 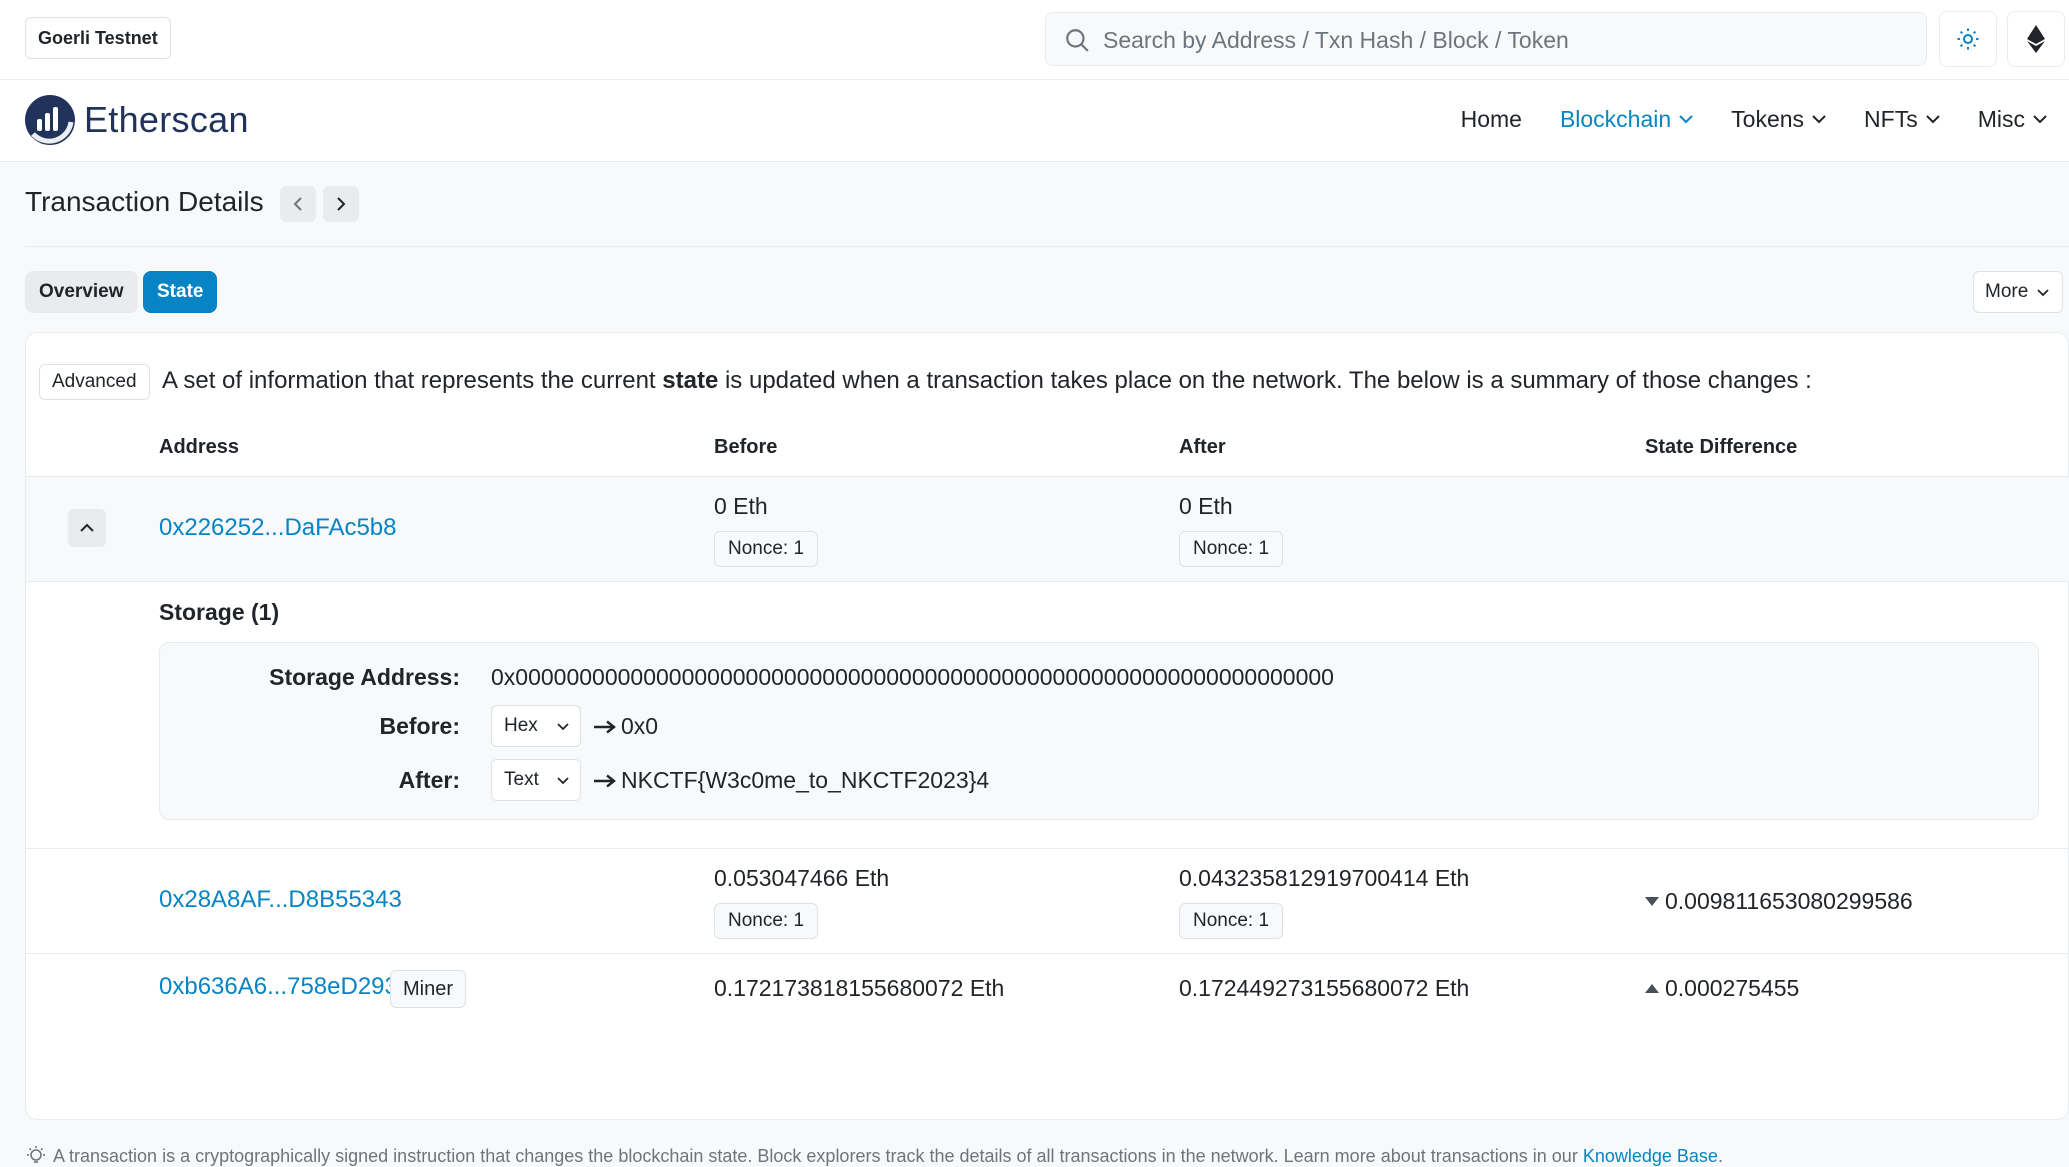 I want to click on nav-nfts: NFTs, so click(x=1902, y=119).